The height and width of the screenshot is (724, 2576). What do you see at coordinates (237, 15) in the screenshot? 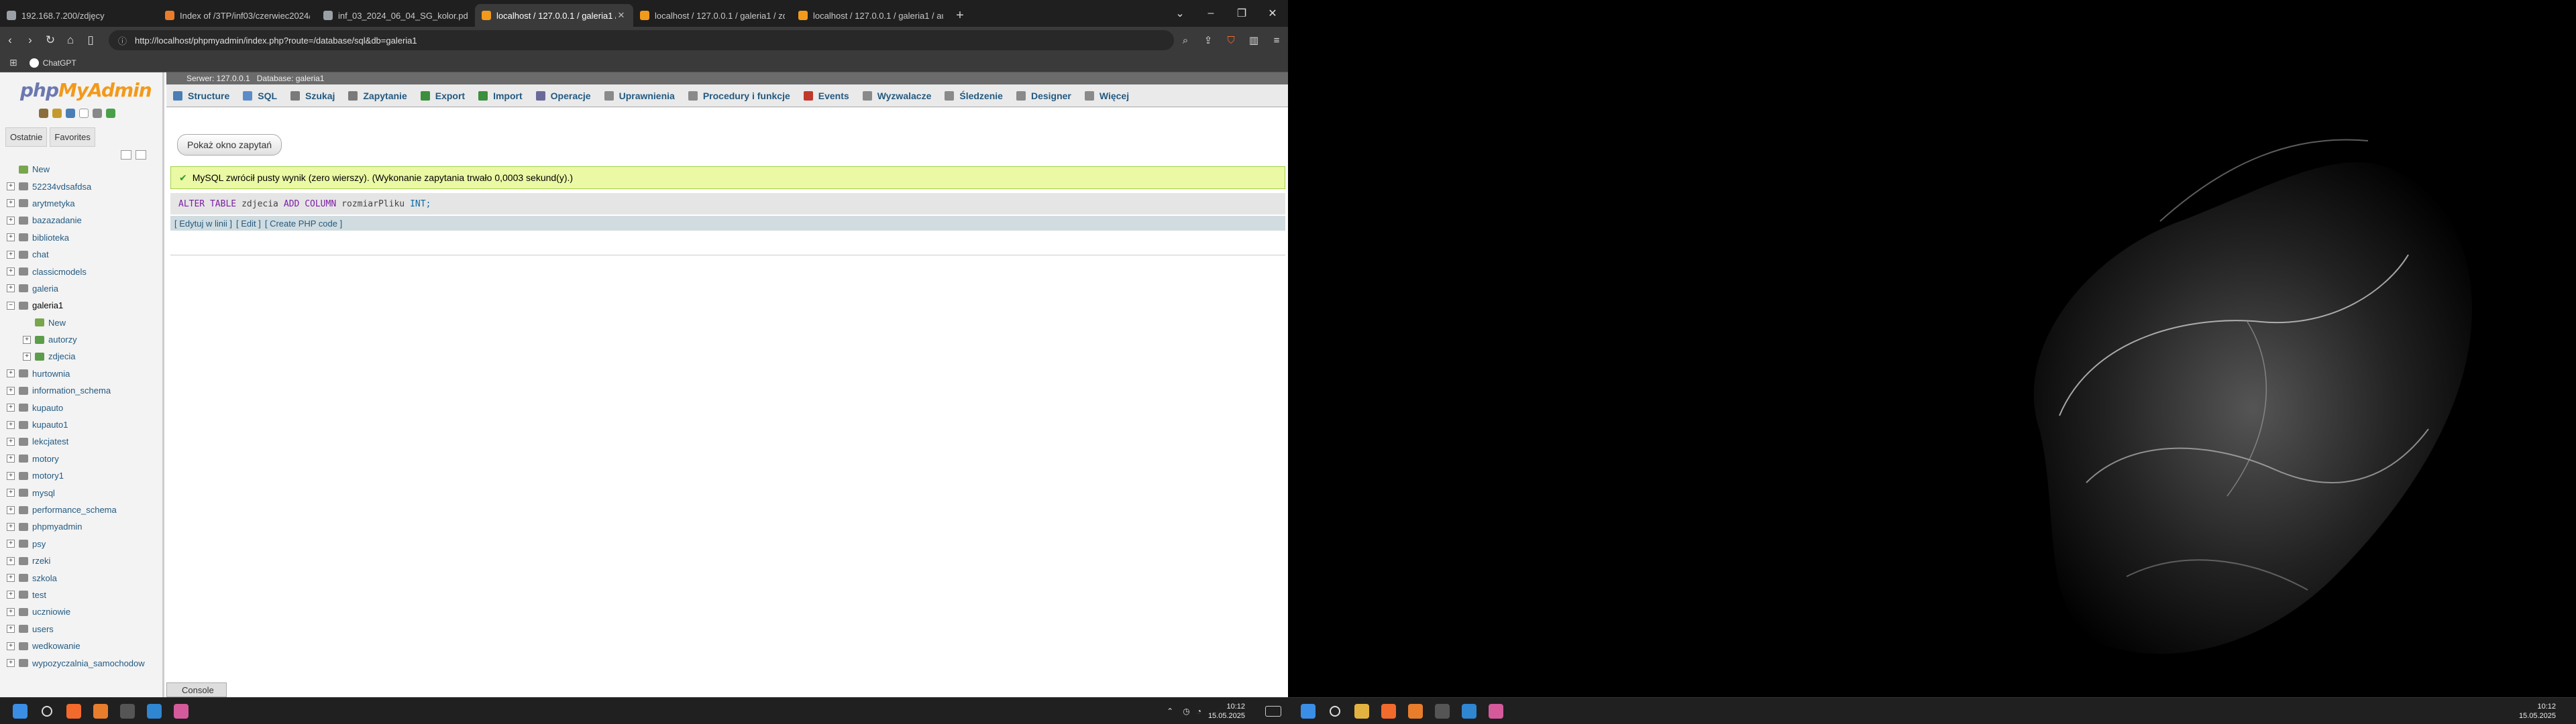
I see `browser-tab: Index of /3TP/inf03/czerwiec2024/` at bounding box center [237, 15].